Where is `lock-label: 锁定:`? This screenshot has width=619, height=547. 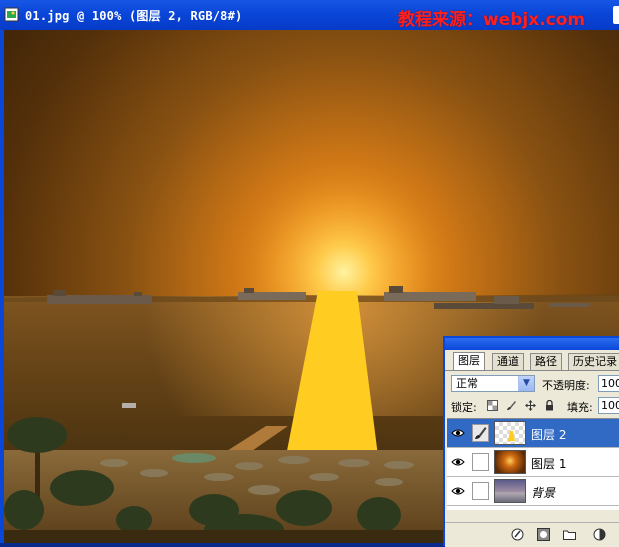
lock-label: 锁定: is located at coordinates (464, 407).